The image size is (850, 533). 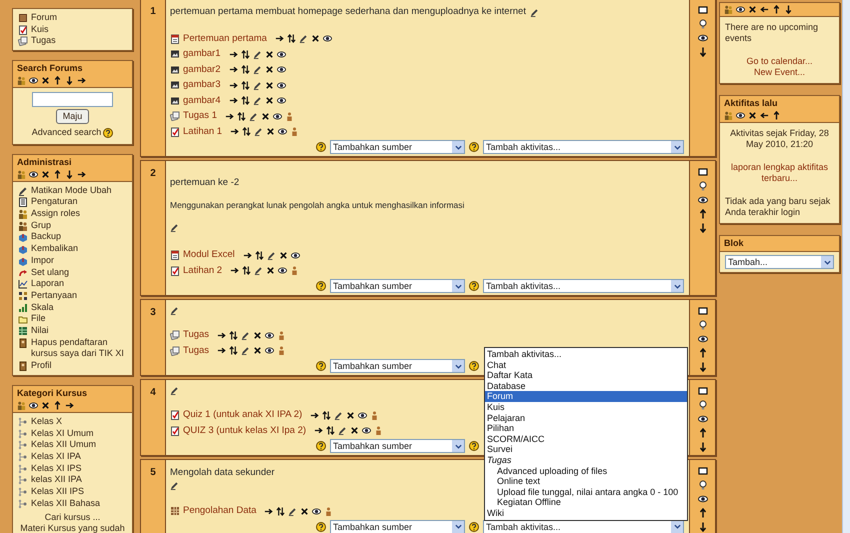 What do you see at coordinates (42, 260) in the screenshot?
I see `menu-link: Impor` at bounding box center [42, 260].